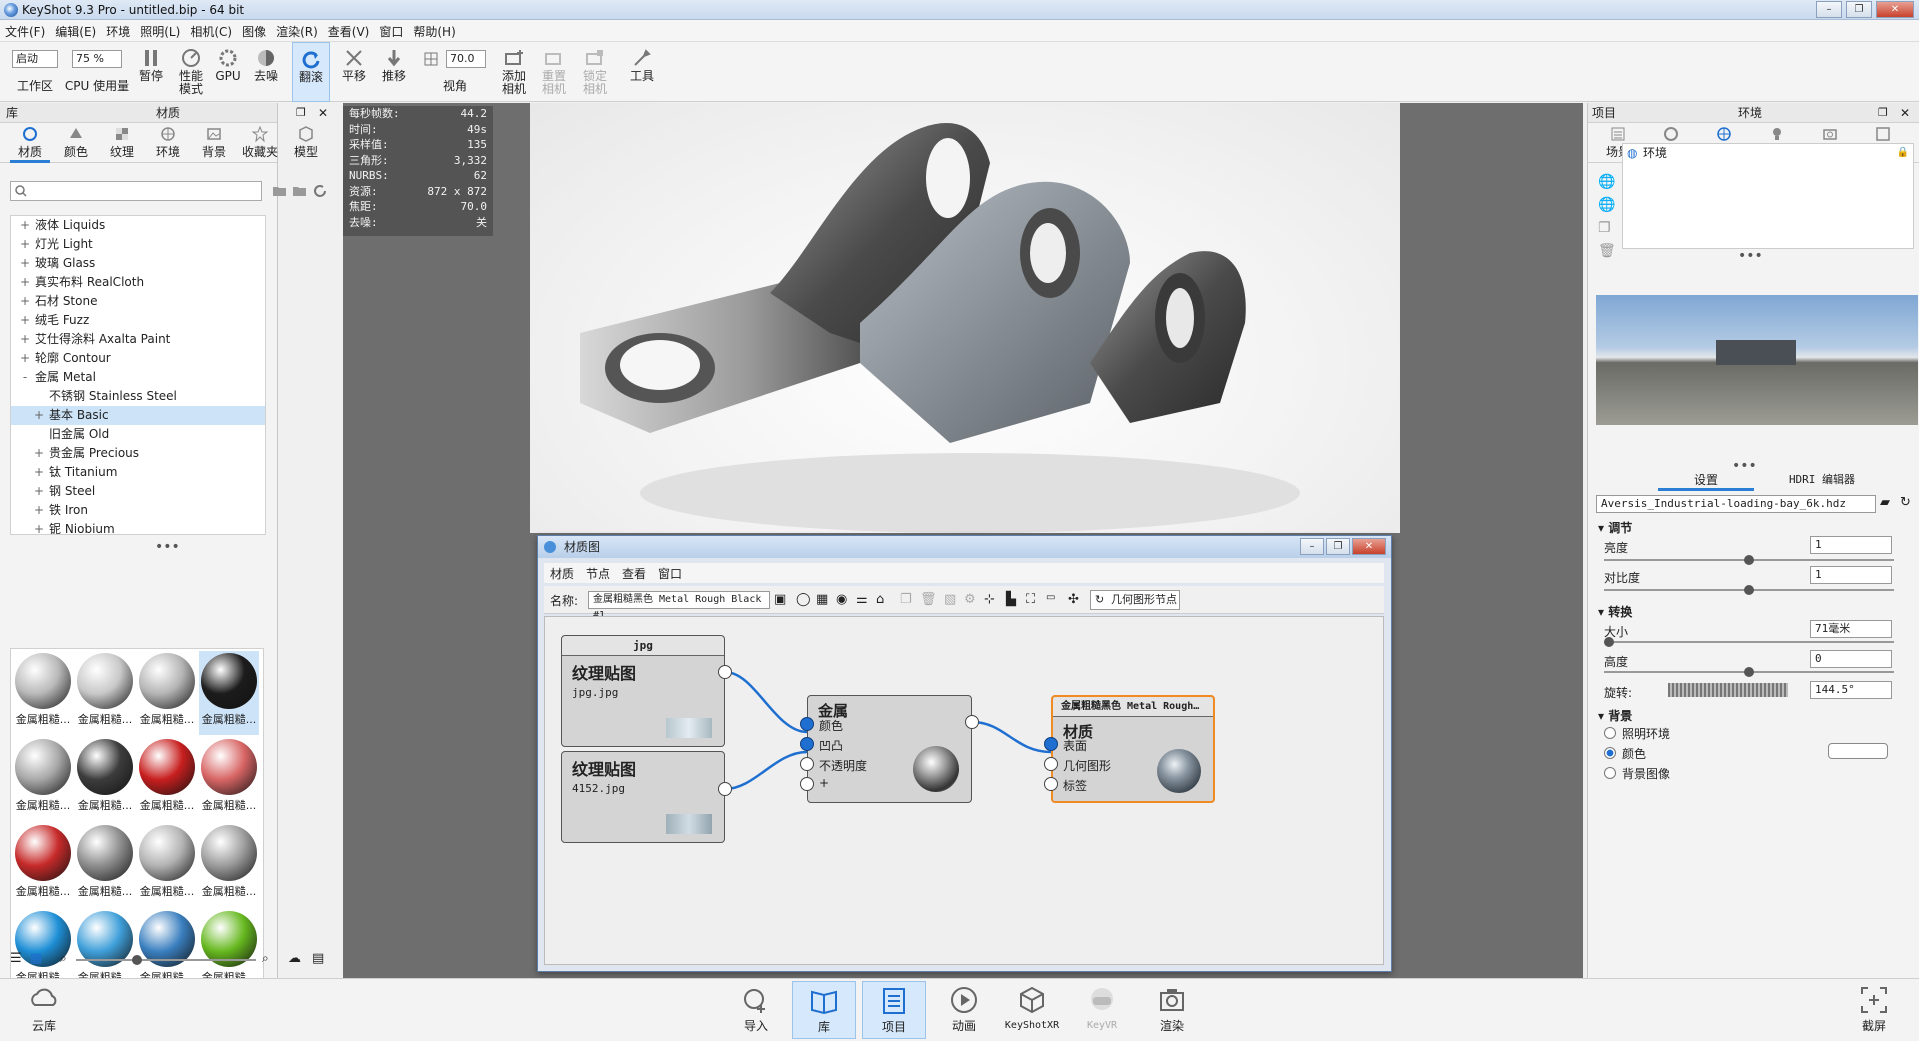 This screenshot has height=1041, width=1919. I want to click on contrast-slider, so click(1749, 590).